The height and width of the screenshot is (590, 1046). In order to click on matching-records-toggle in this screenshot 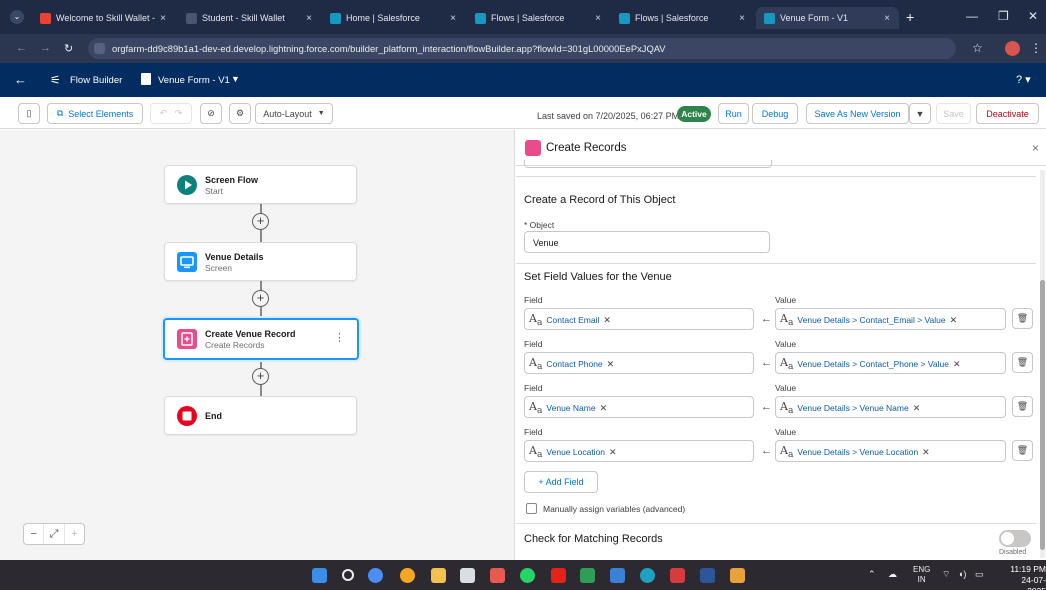, I will do `click(1015, 538)`.